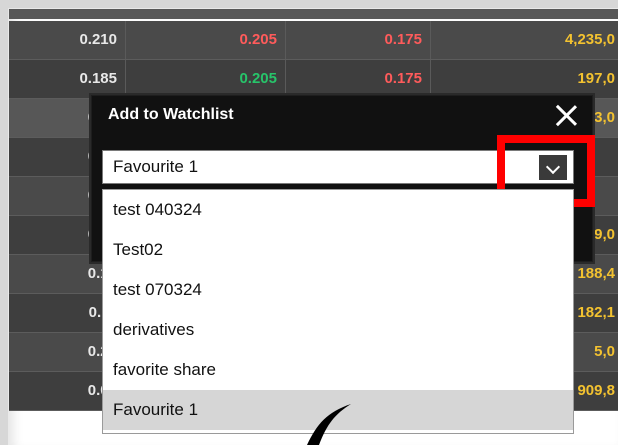 The height and width of the screenshot is (445, 618). What do you see at coordinates (524, 40) in the screenshot?
I see `table-cell: 4,235,0` at bounding box center [524, 40].